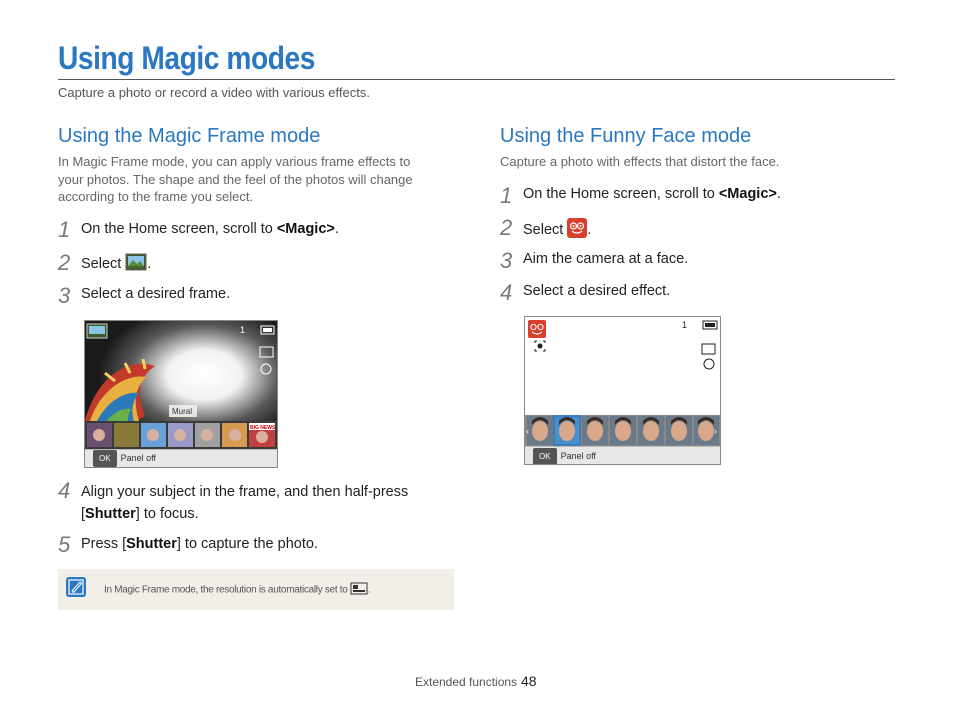 This screenshot has width=954, height=720. What do you see at coordinates (606, 259) in the screenshot?
I see `step-text: Aim the camera at a face.` at bounding box center [606, 259].